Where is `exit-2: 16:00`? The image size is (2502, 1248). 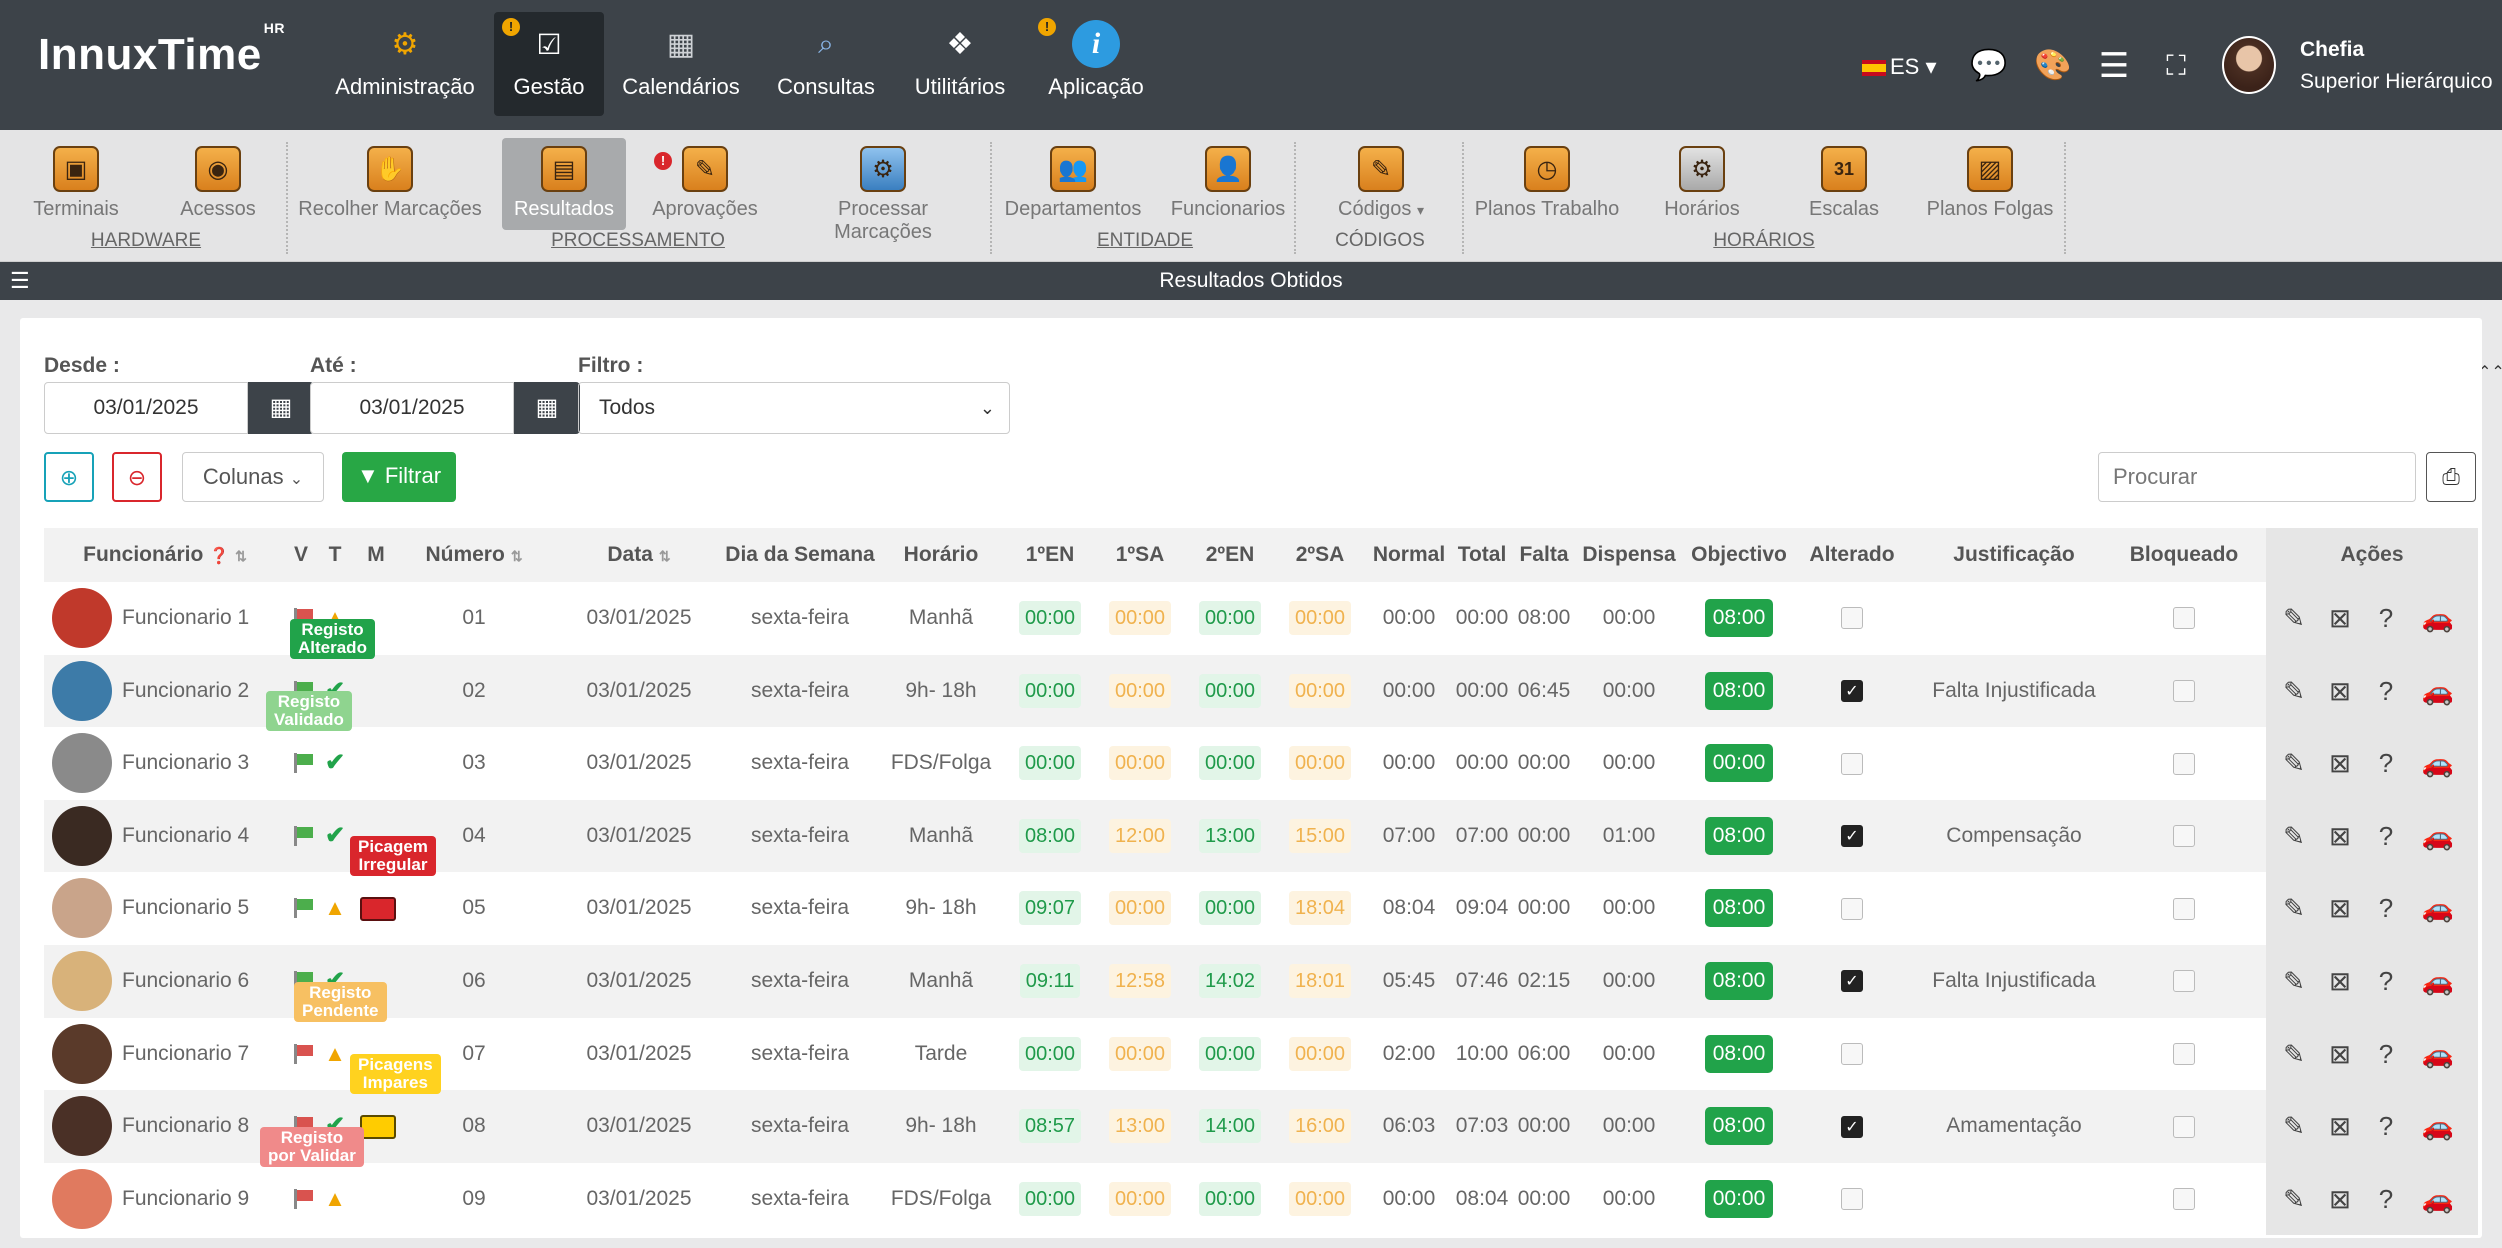 exit-2: 16:00 is located at coordinates (1320, 1126).